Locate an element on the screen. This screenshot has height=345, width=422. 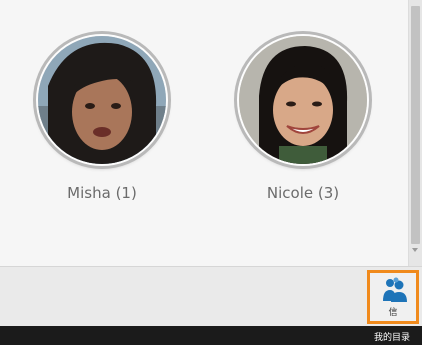
avatar-misha is located at coordinates (102, 100).